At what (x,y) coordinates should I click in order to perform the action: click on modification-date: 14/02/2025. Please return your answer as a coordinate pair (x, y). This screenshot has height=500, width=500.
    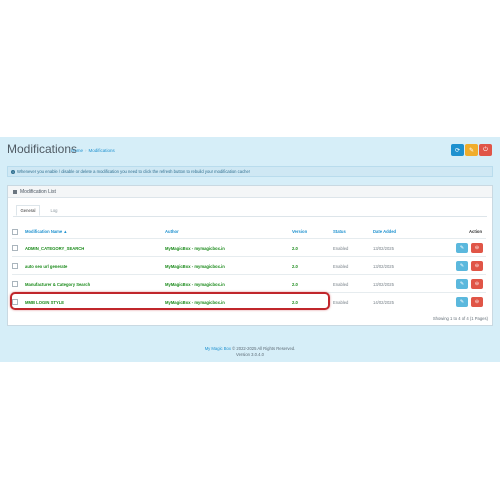
    Looking at the image, I should click on (383, 302).